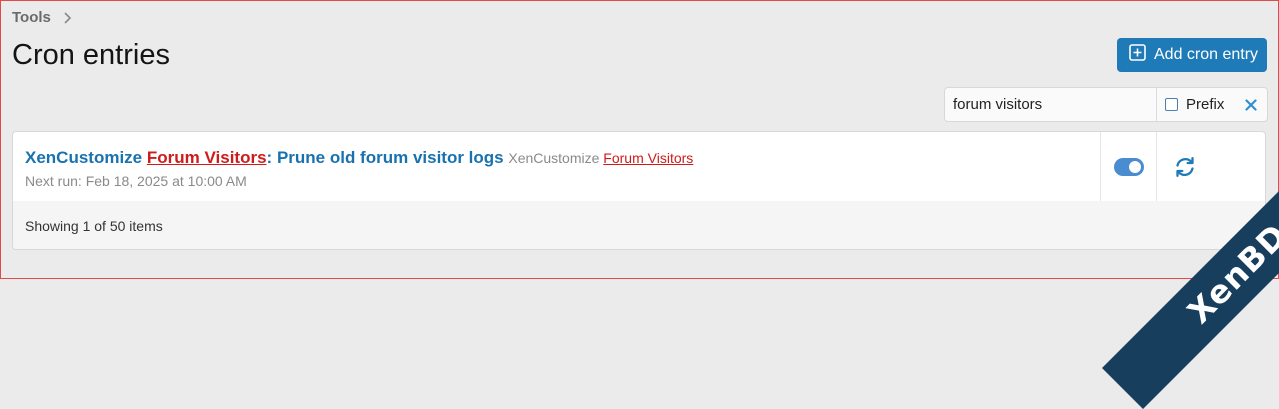  Describe the element at coordinates (639, 225) in the screenshot. I see `list-footer: Showing 1 of 50 items` at that location.